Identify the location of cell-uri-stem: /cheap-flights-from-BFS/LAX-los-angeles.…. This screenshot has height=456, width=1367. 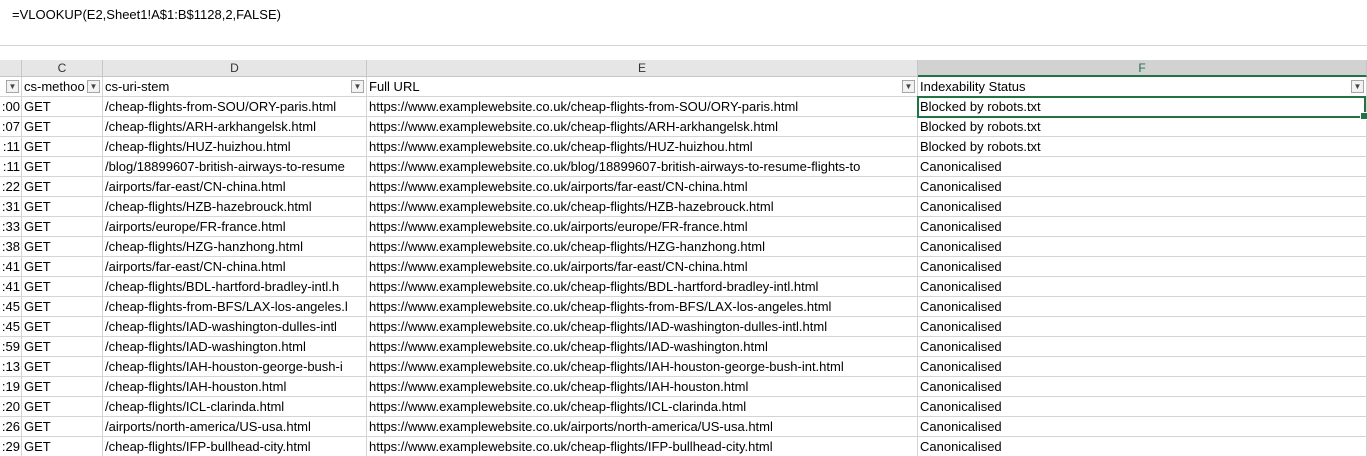
(235, 307).